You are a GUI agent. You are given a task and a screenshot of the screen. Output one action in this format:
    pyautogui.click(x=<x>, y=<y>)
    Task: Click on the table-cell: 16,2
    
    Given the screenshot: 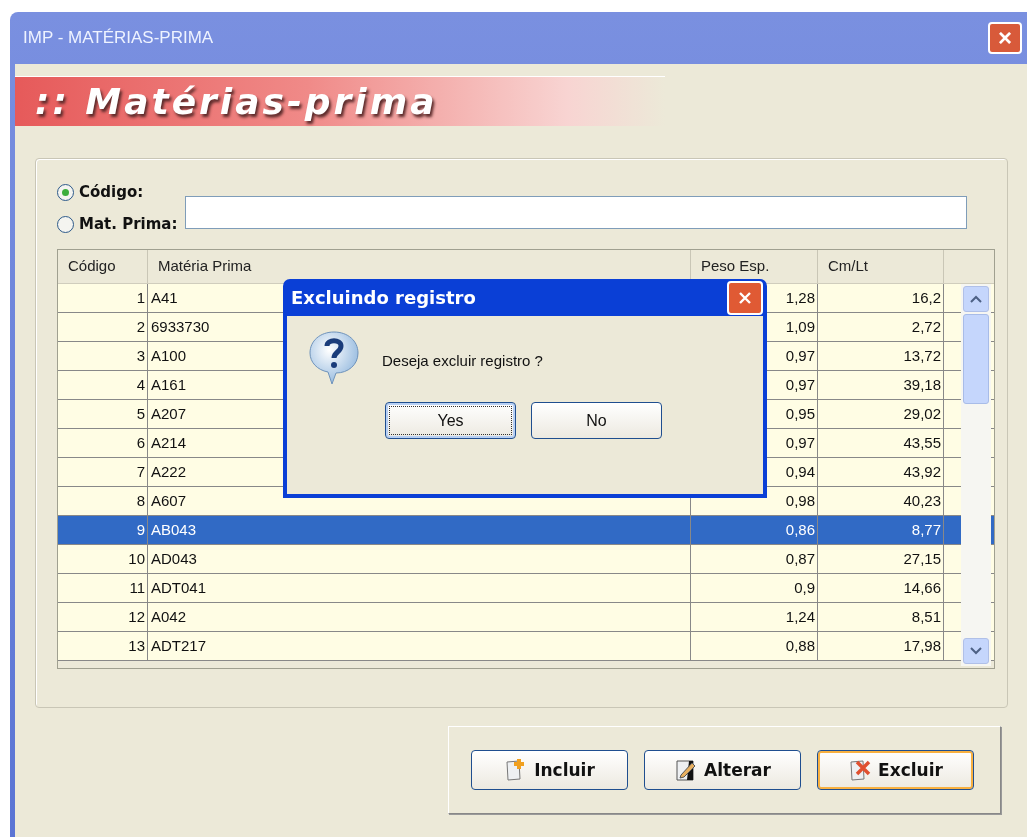 What is the action you would take?
    pyautogui.click(x=881, y=298)
    